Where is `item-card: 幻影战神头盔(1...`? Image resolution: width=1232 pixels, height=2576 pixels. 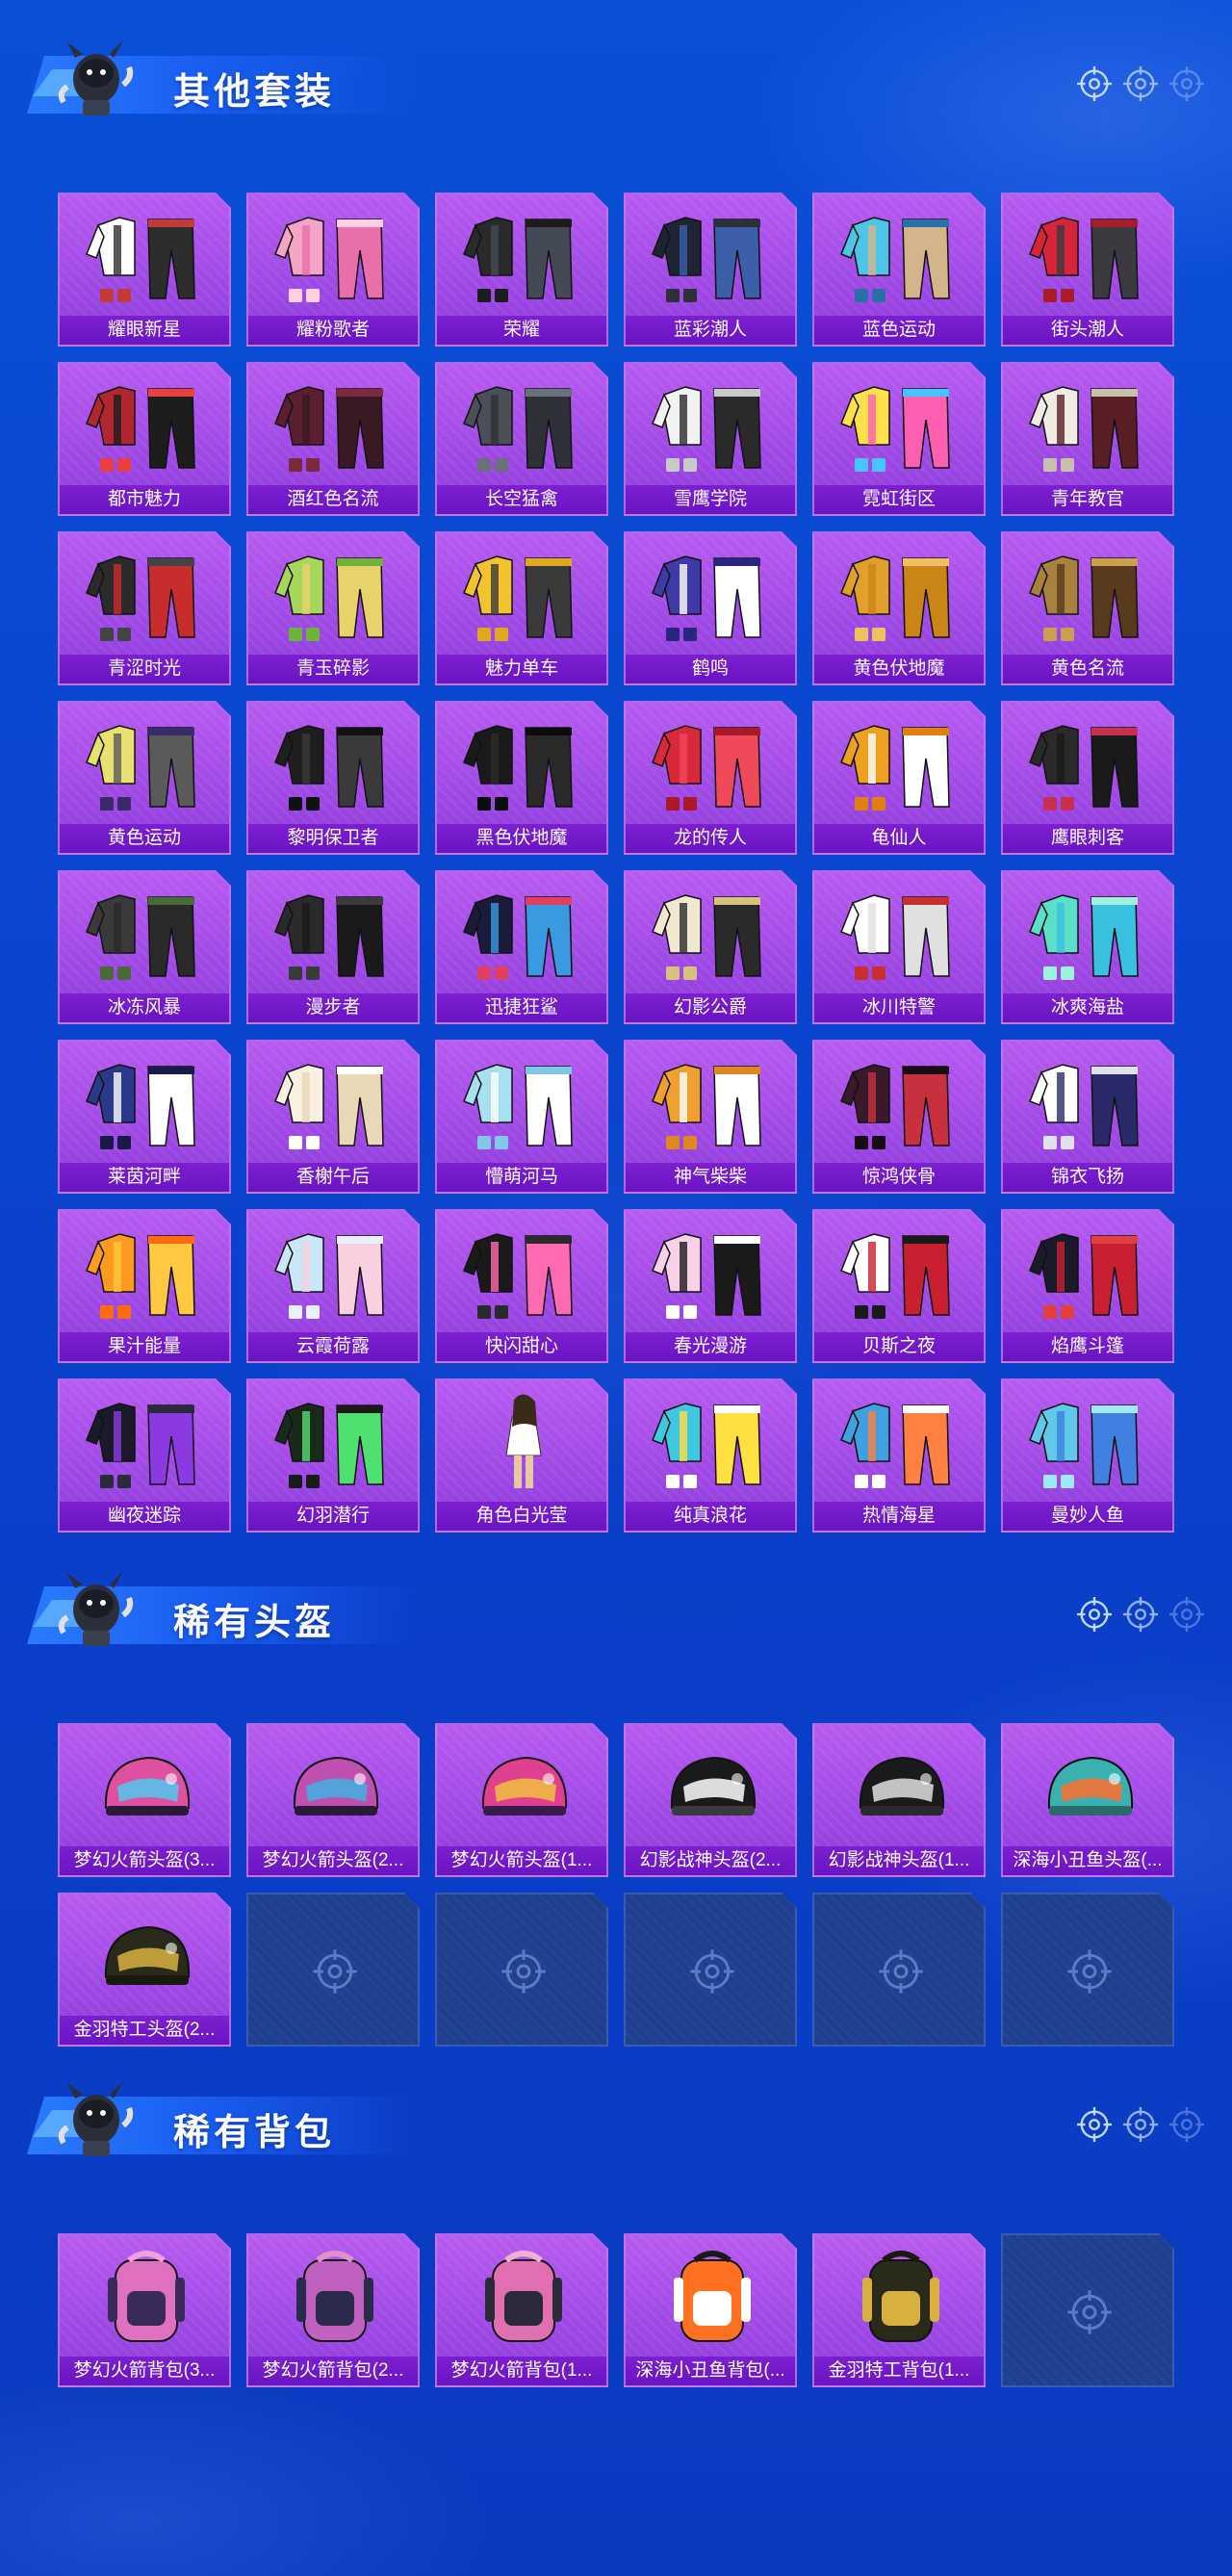
item-card: 幻影战神头盔(1... is located at coordinates (899, 1800).